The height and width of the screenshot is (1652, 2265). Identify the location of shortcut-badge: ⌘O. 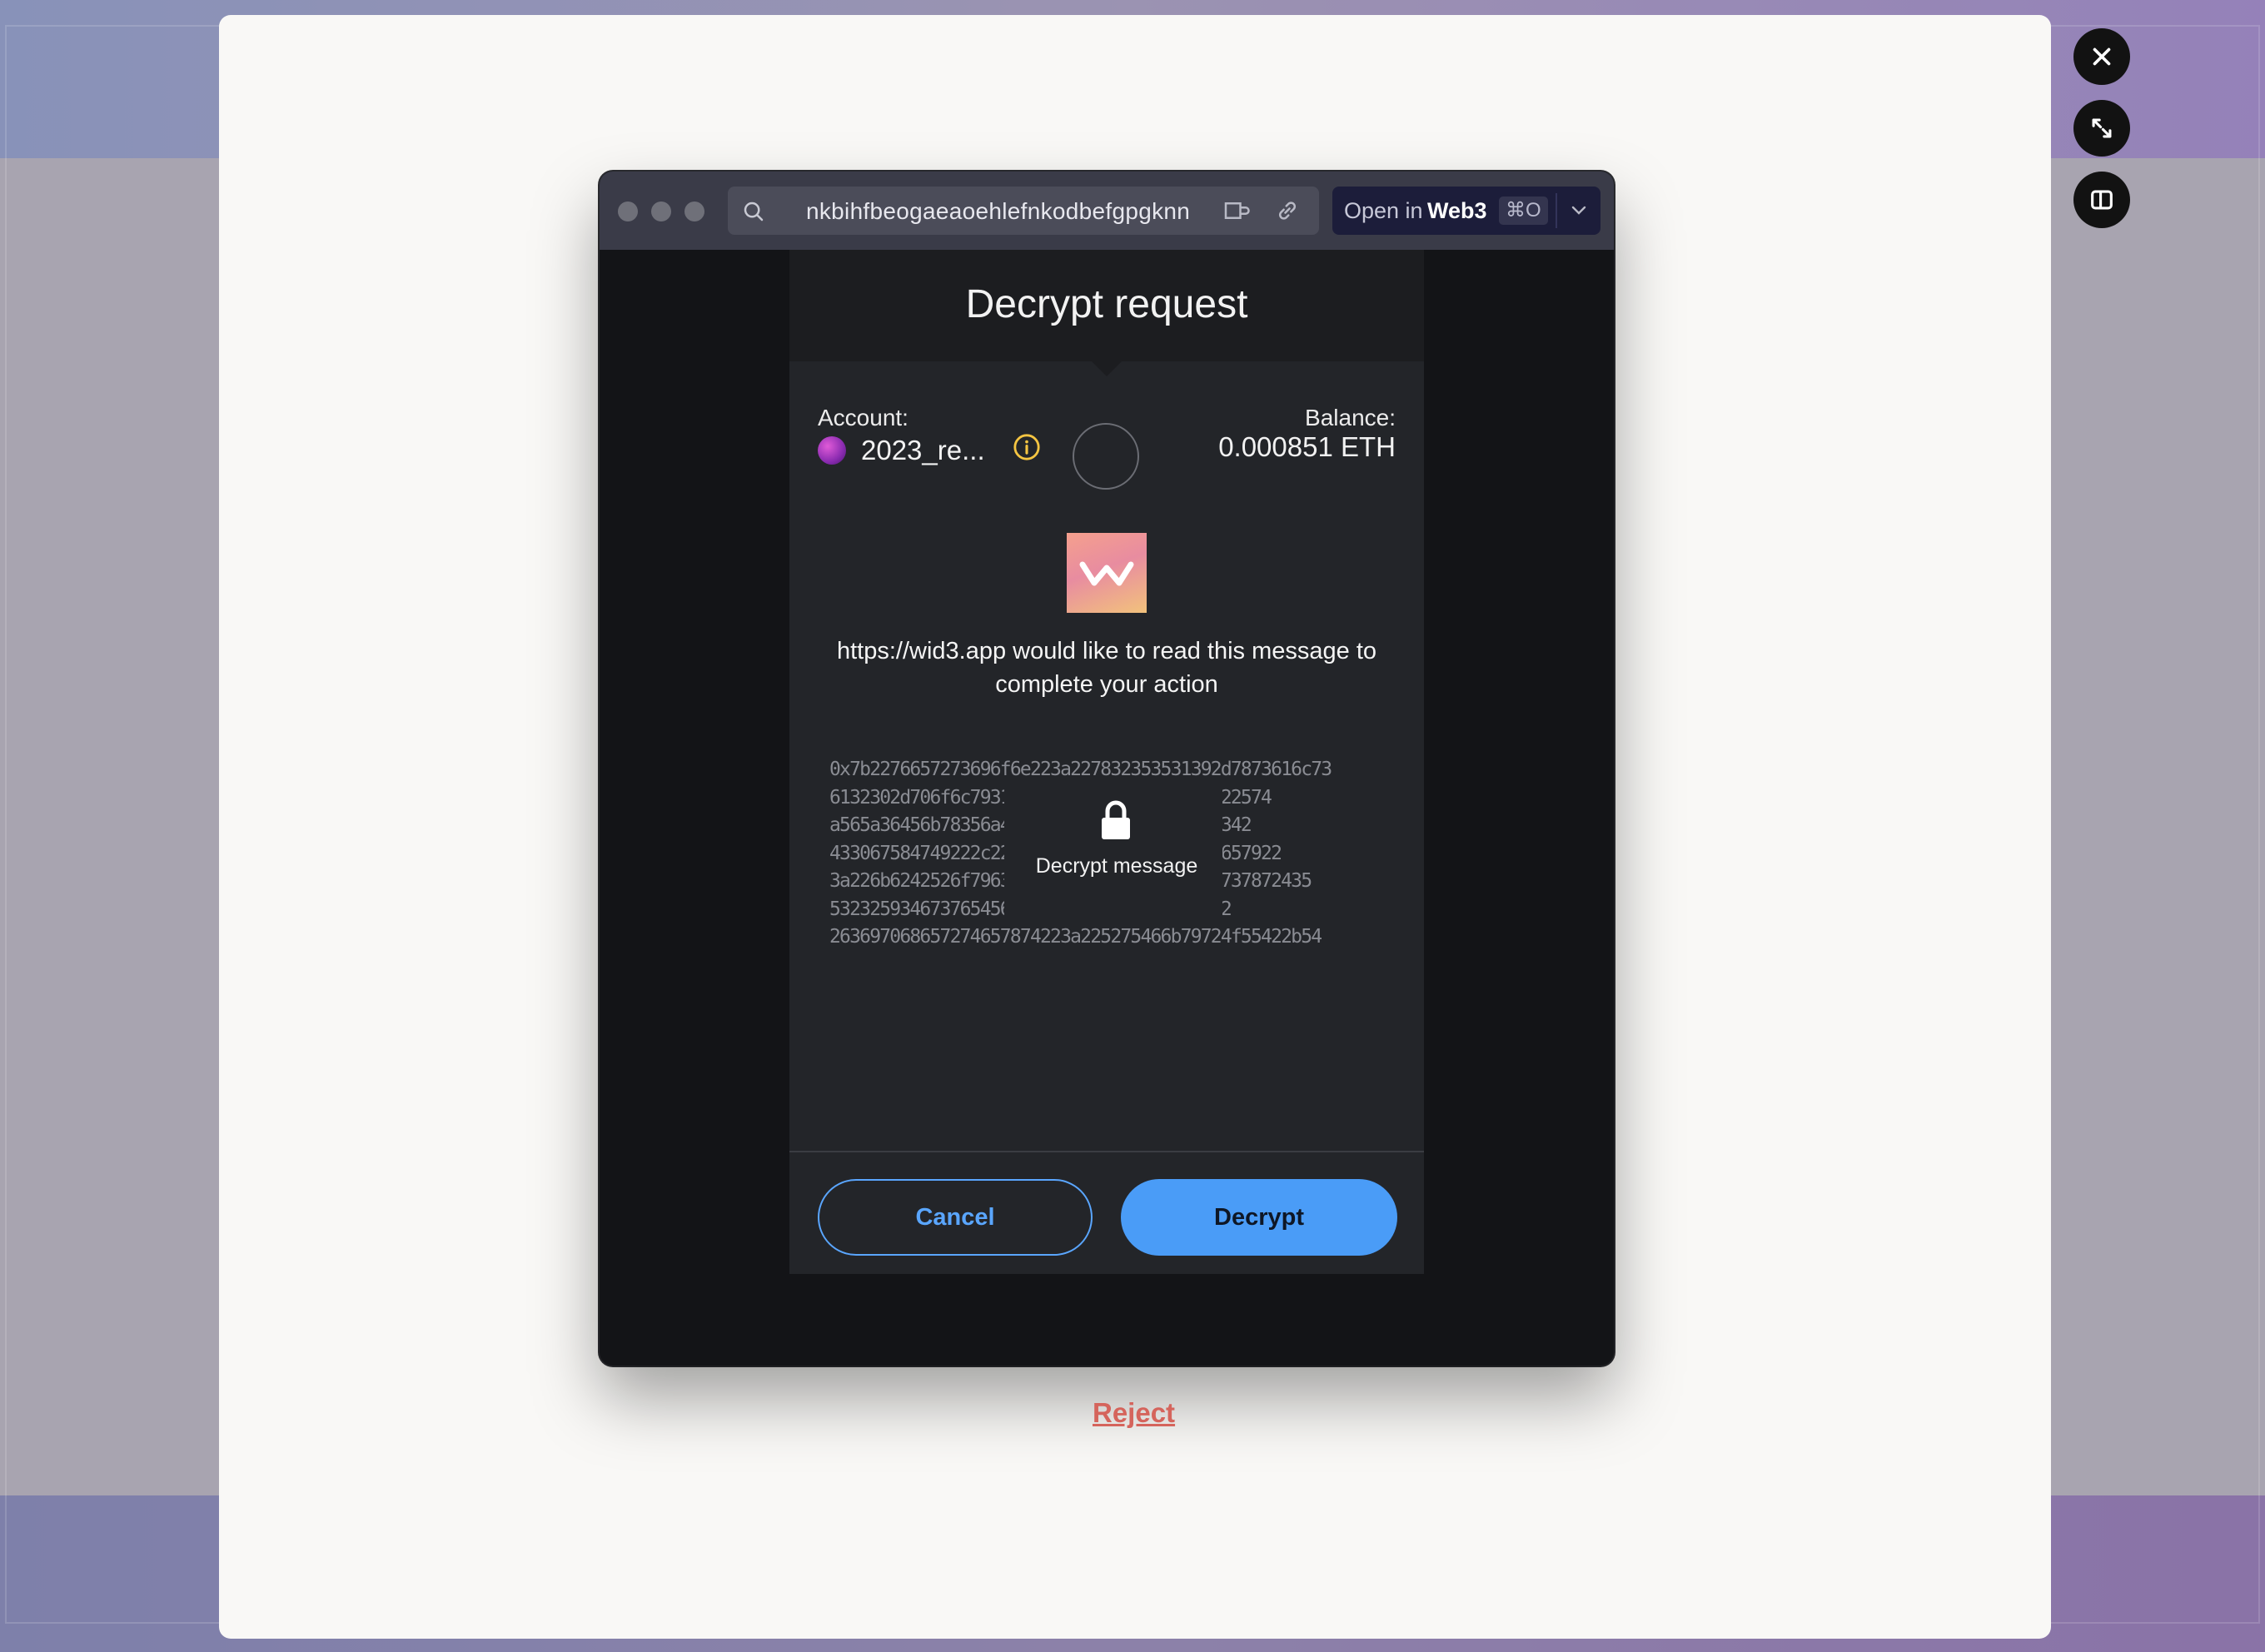
(1523, 211).